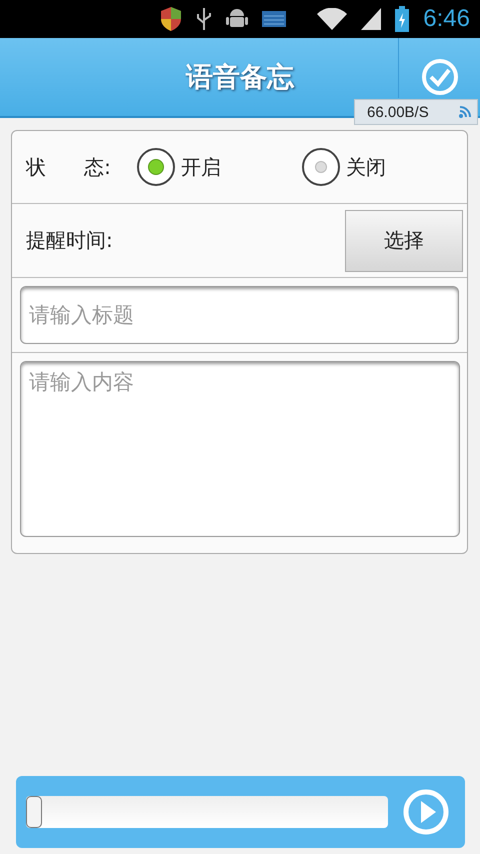 The width and height of the screenshot is (480, 854). What do you see at coordinates (207, 812) in the screenshot?
I see `progress-slider` at bounding box center [207, 812].